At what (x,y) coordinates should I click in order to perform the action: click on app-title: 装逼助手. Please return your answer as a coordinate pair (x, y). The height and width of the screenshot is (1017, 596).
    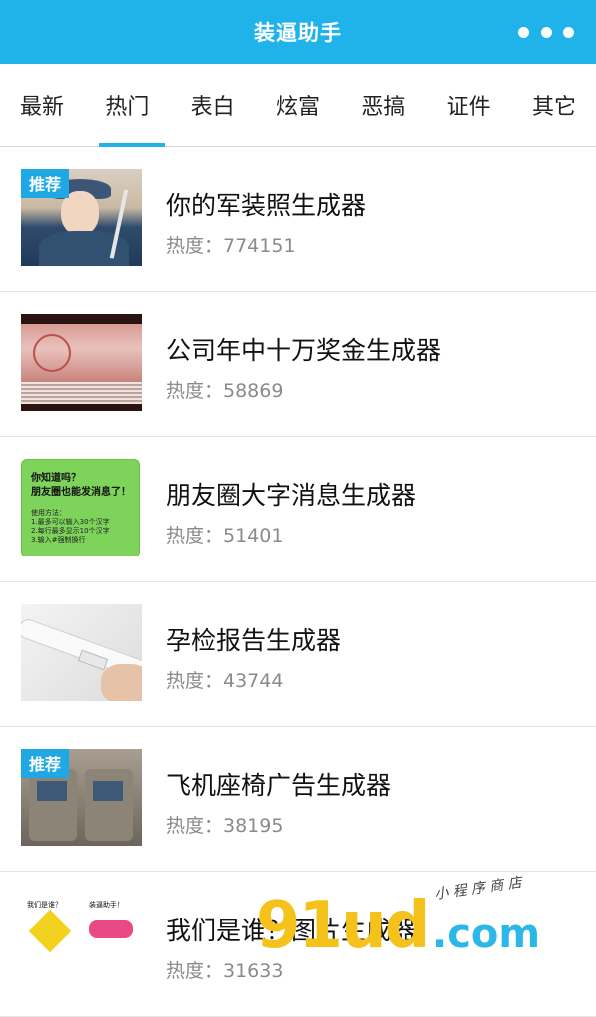
    Looking at the image, I should click on (298, 33).